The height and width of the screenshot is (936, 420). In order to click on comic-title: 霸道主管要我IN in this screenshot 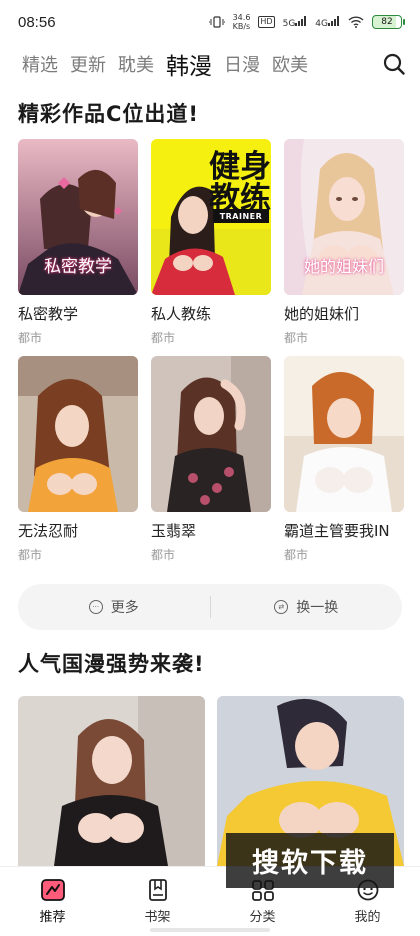, I will do `click(337, 531)`.